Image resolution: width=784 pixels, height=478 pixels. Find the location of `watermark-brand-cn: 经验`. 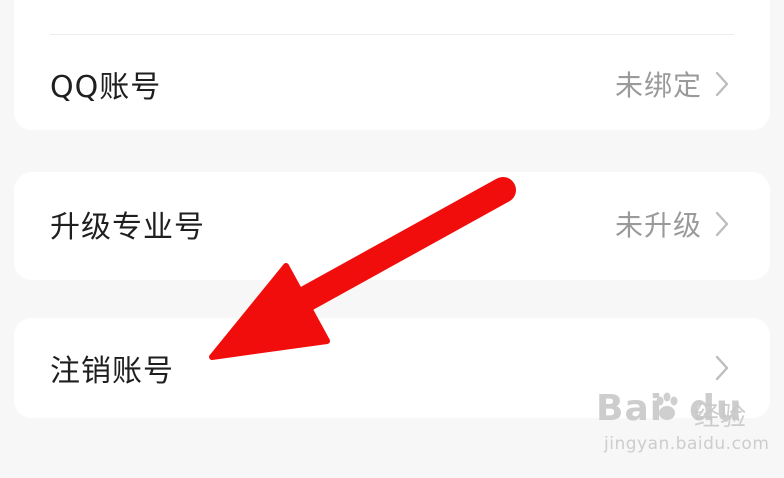

watermark-brand-cn: 经验 is located at coordinates (719, 417).